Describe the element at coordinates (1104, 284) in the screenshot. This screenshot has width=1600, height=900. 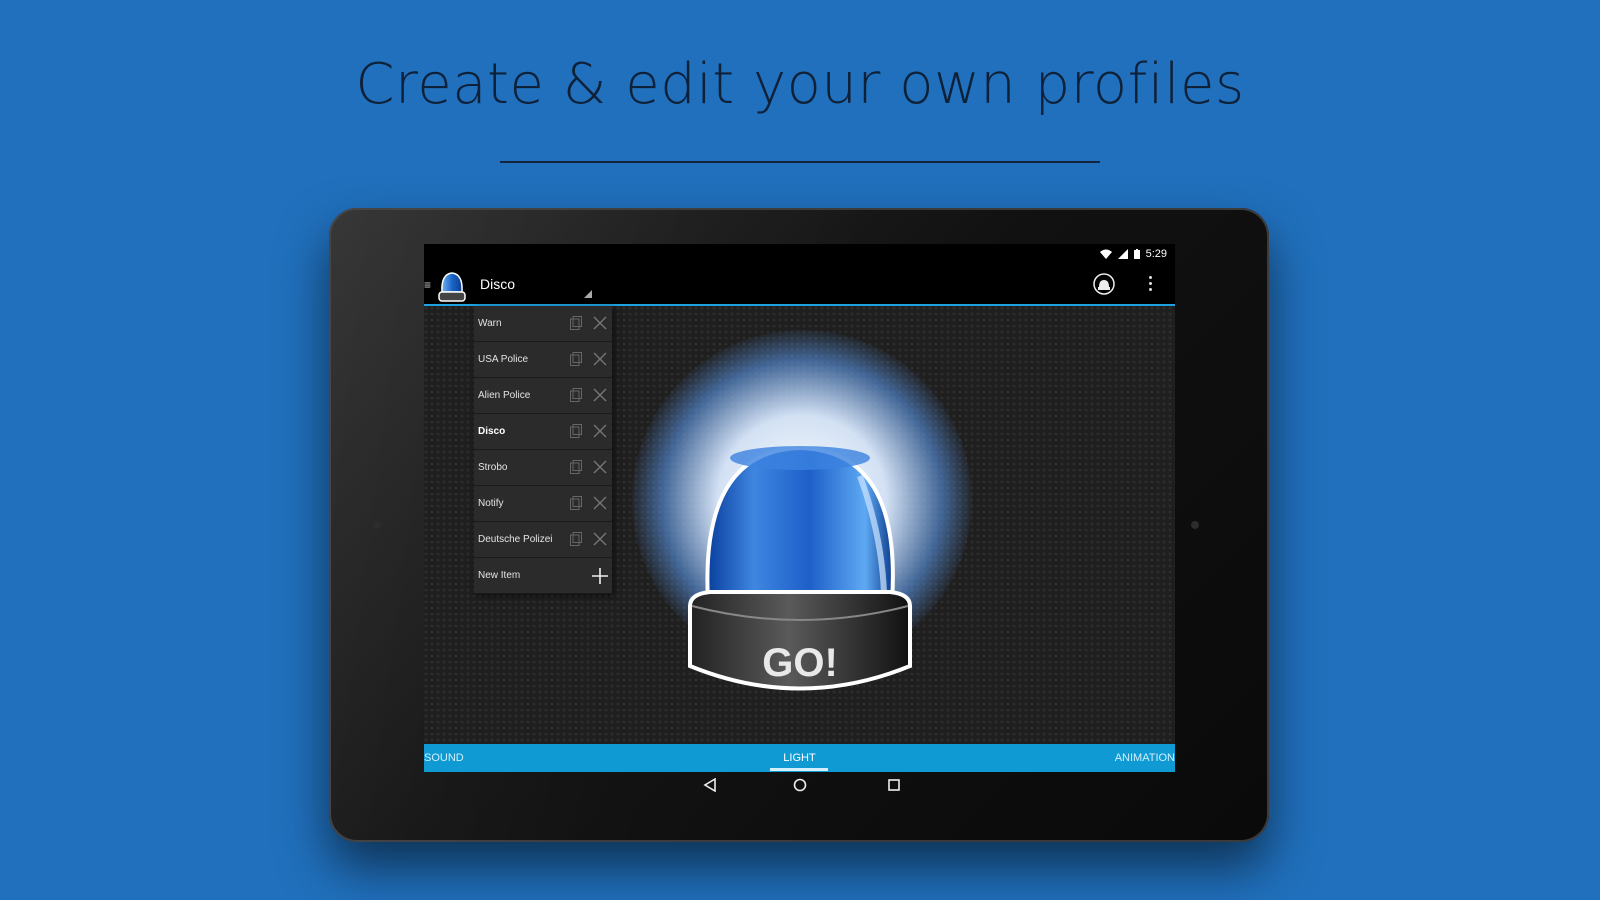
I see `overlay-toggle-icon` at that location.